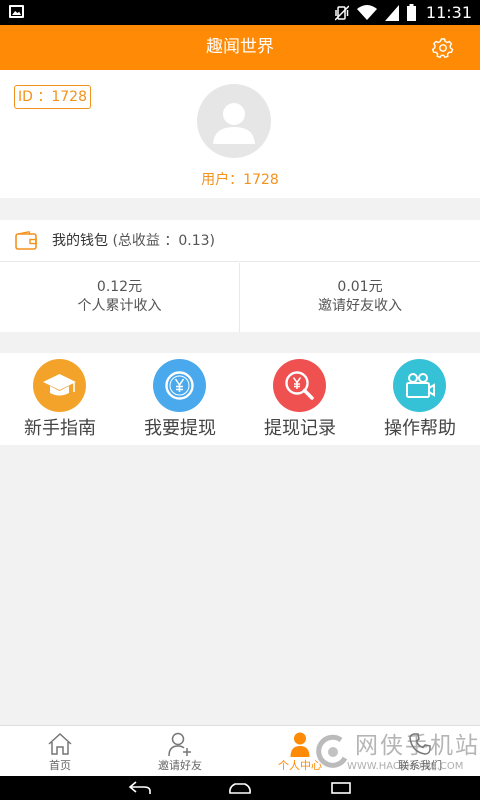 The width and height of the screenshot is (480, 800). What do you see at coordinates (420, 744) in the screenshot?
I see `phone-icon` at bounding box center [420, 744].